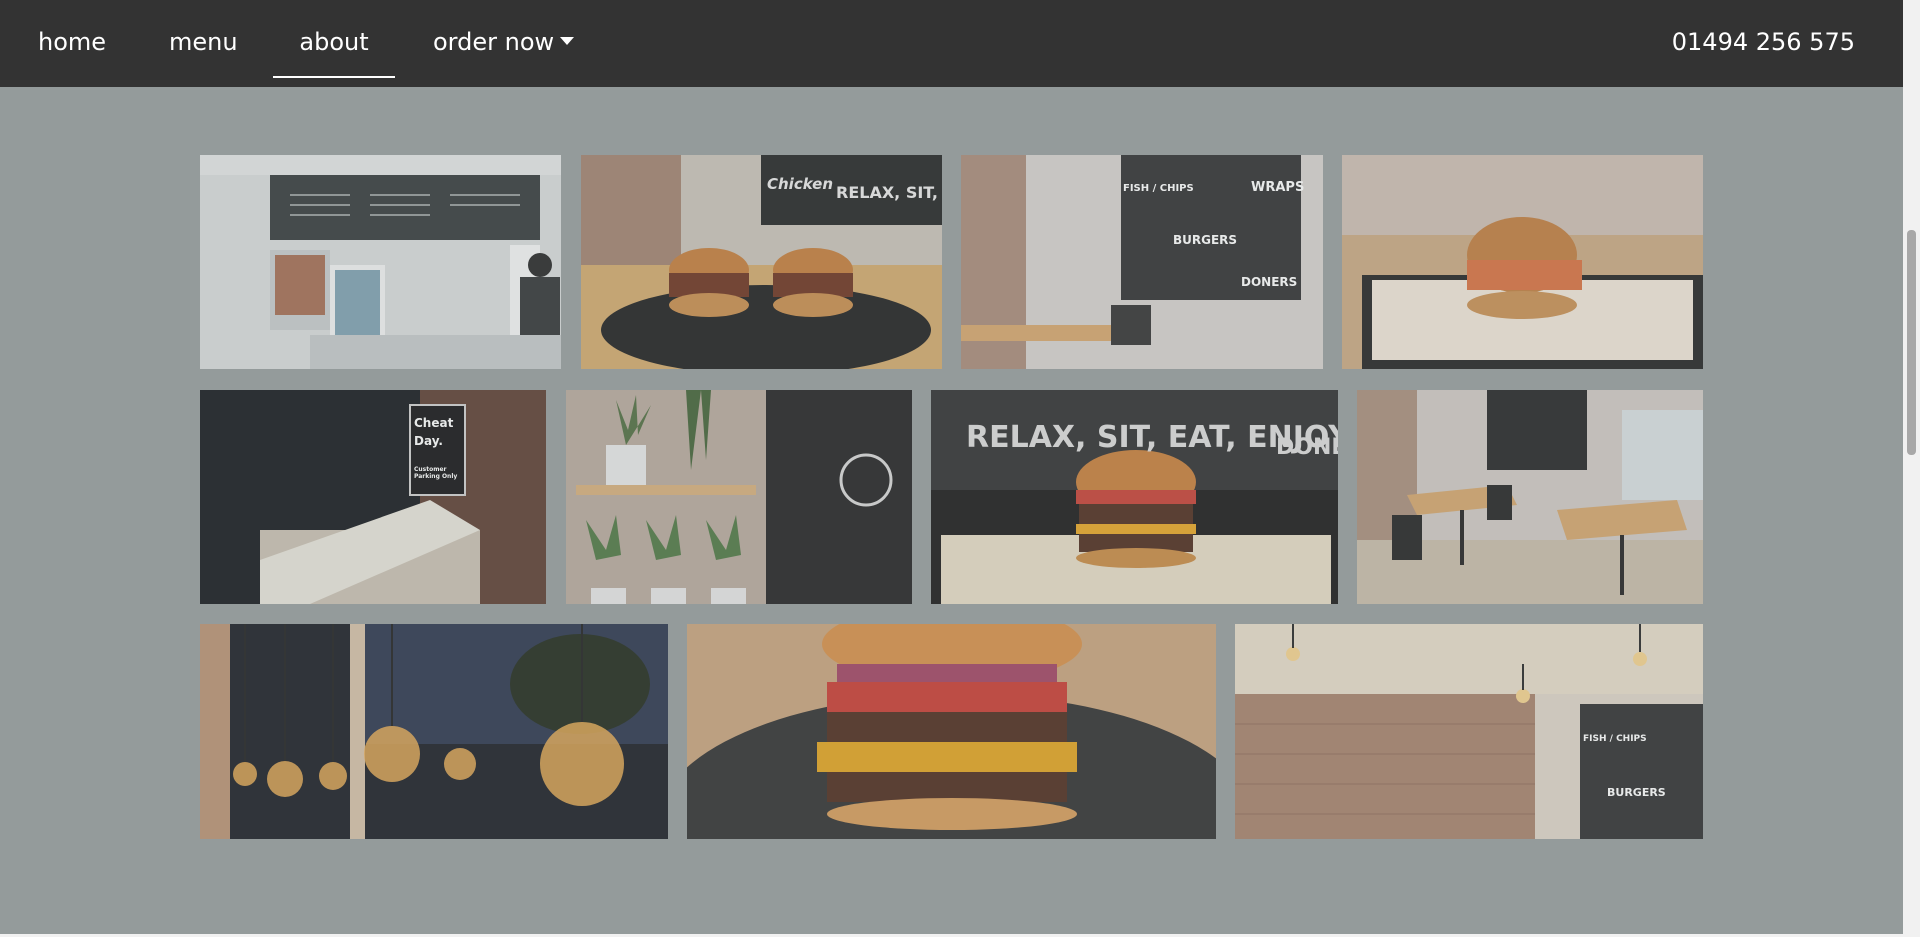 The image size is (1920, 937). What do you see at coordinates (1530, 497) in the screenshot?
I see `gallery-photo-seating-area` at bounding box center [1530, 497].